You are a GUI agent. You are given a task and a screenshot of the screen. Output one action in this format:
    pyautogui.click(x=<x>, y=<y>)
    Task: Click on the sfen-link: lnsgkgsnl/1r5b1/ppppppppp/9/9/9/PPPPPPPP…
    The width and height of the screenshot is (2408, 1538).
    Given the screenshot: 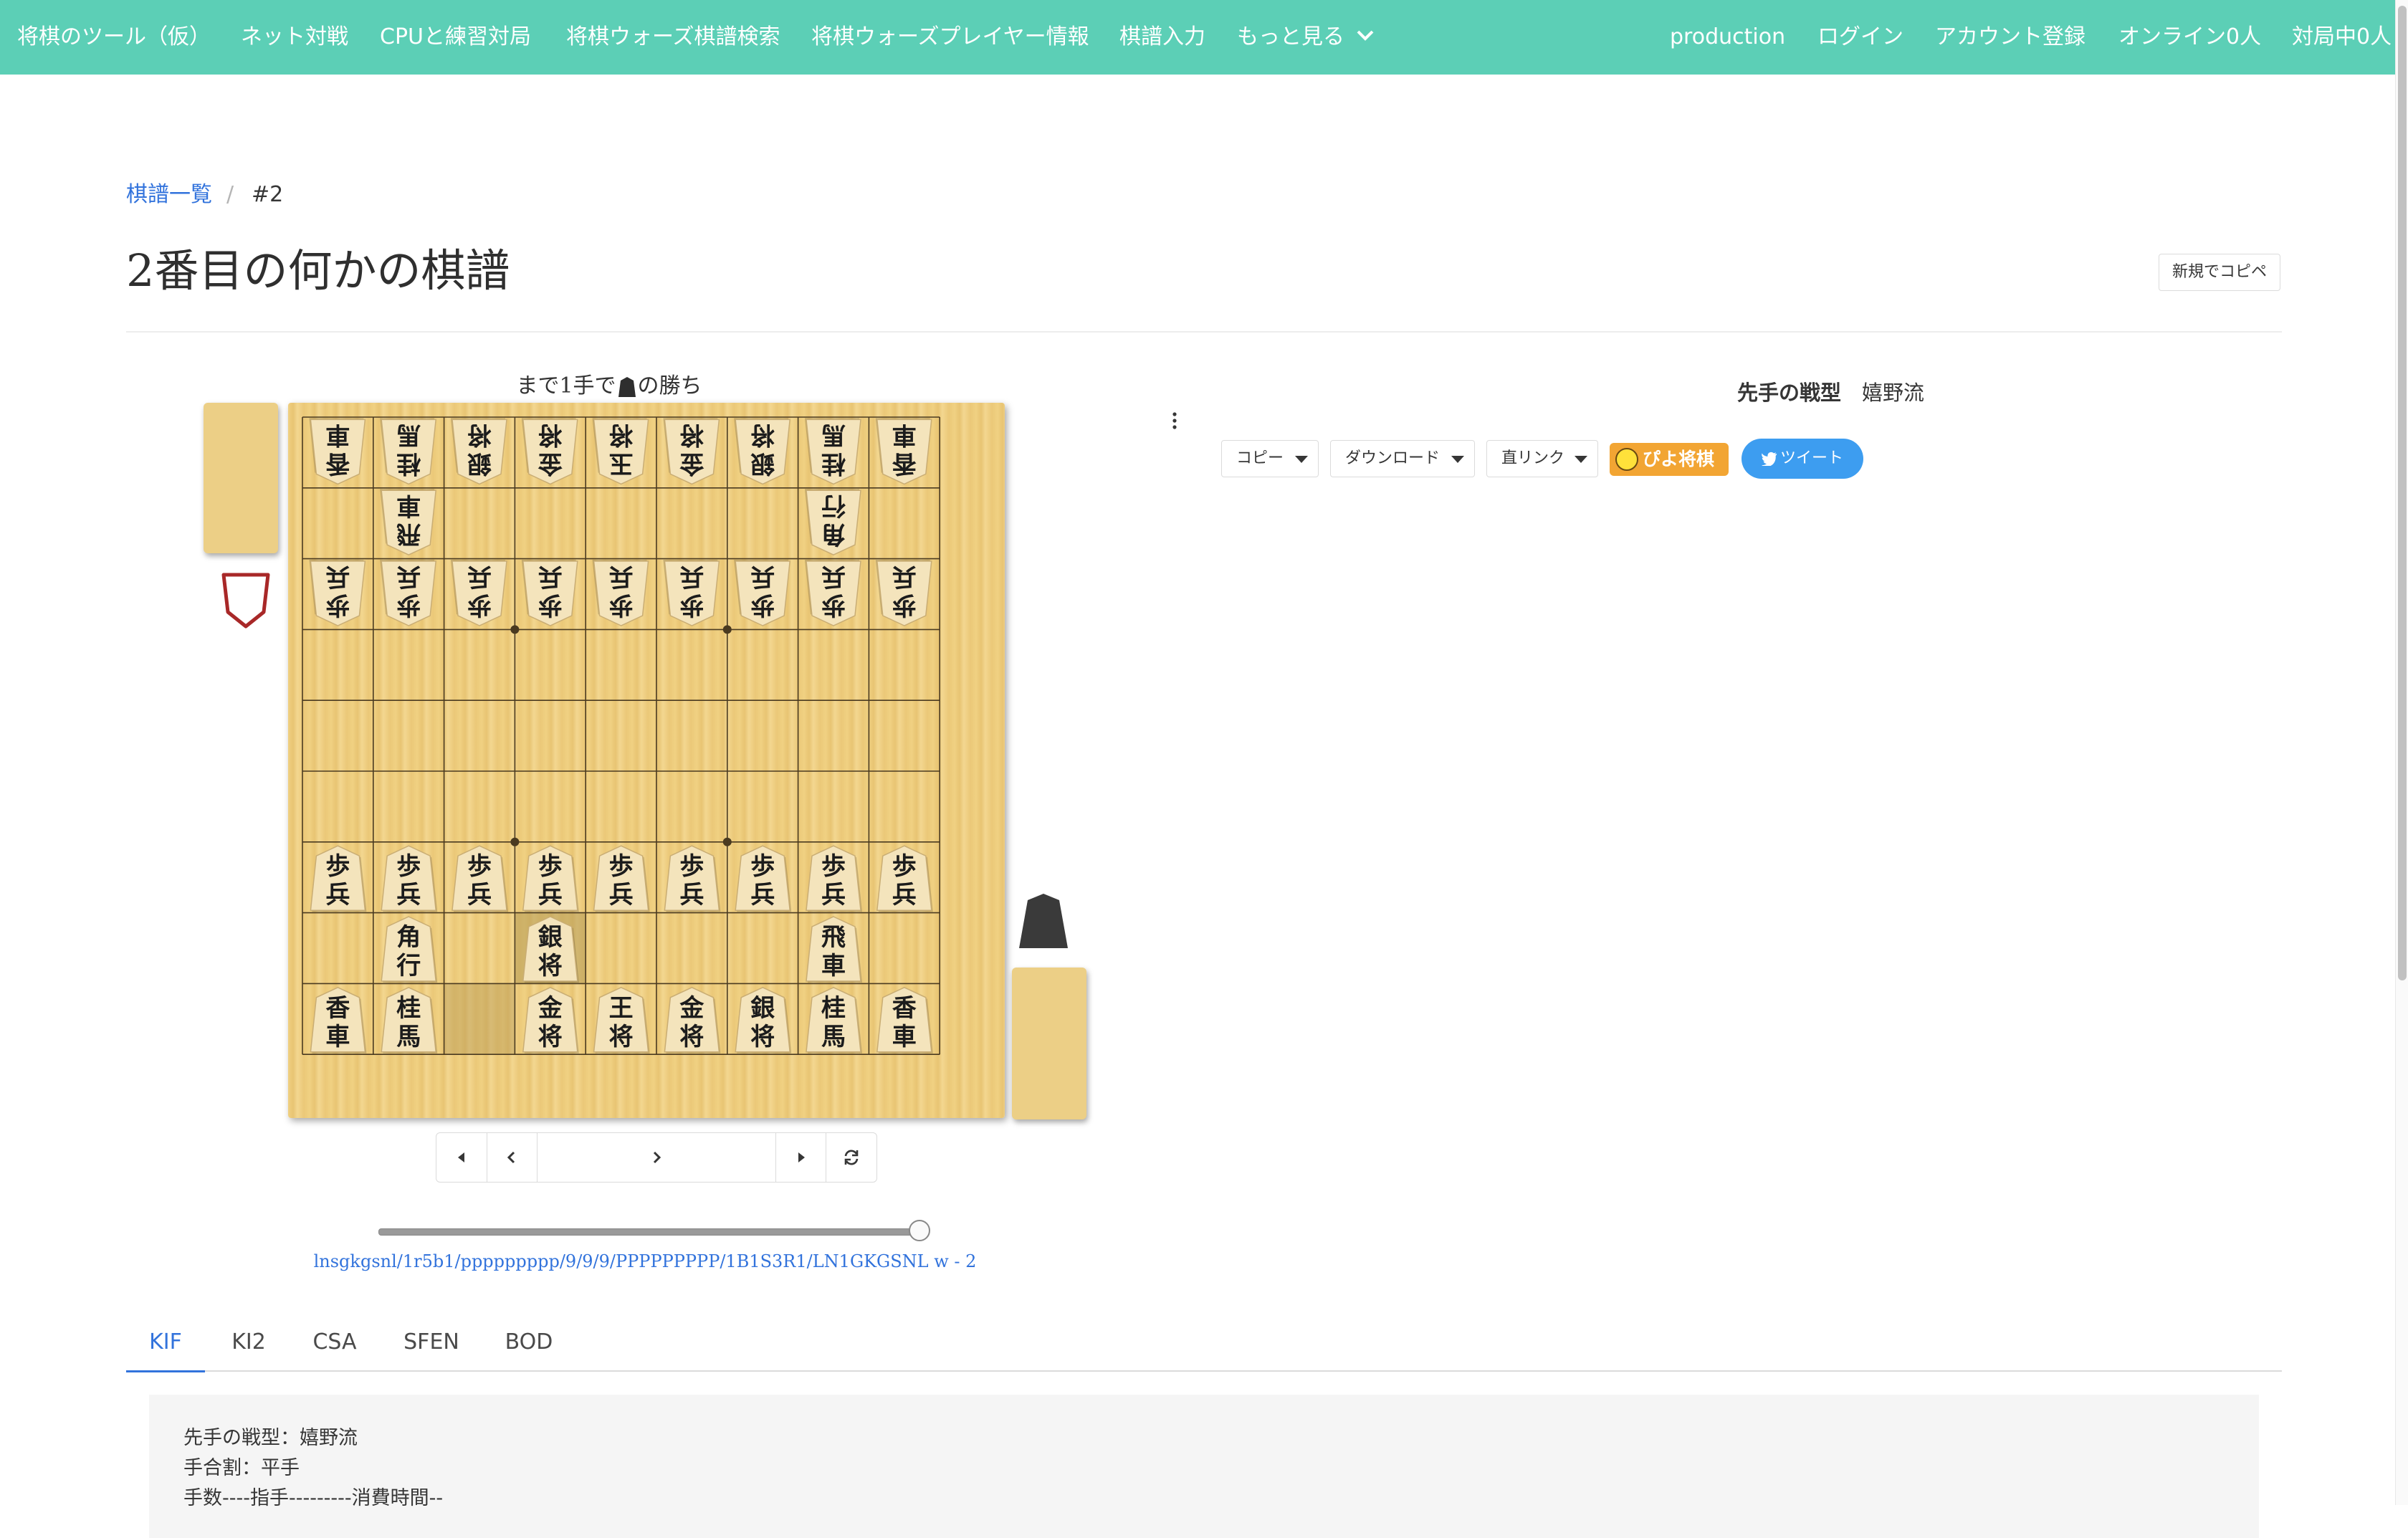 What is the action you would take?
    pyautogui.click(x=645, y=1261)
    